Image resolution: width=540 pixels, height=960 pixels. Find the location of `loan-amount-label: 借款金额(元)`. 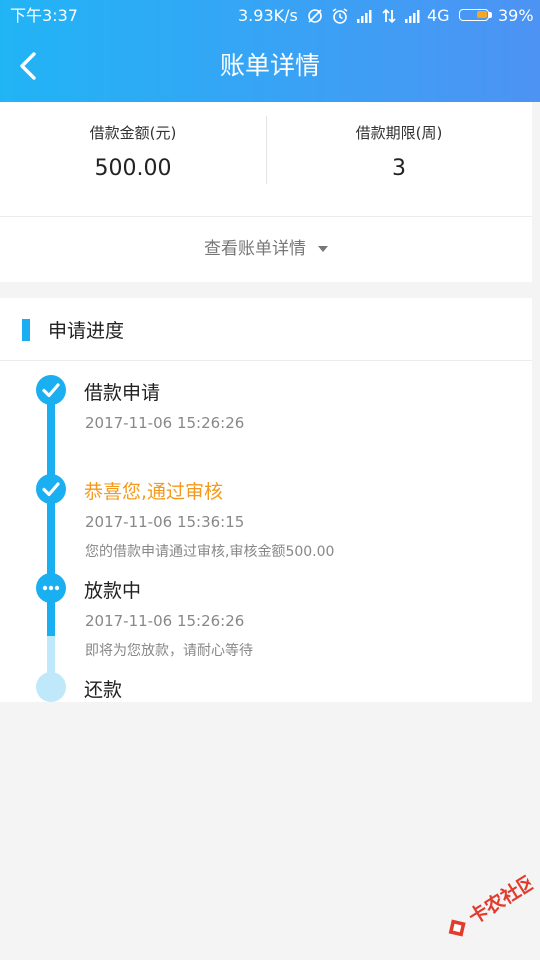

loan-amount-label: 借款金额(元) is located at coordinates (133, 133).